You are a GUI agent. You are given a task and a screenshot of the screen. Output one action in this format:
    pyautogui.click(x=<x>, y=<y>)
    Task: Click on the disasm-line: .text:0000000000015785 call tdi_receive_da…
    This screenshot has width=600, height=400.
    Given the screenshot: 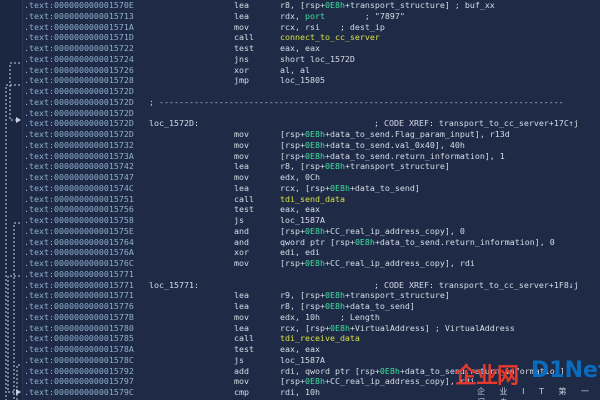 What is the action you would take?
    pyautogui.click(x=312, y=338)
    